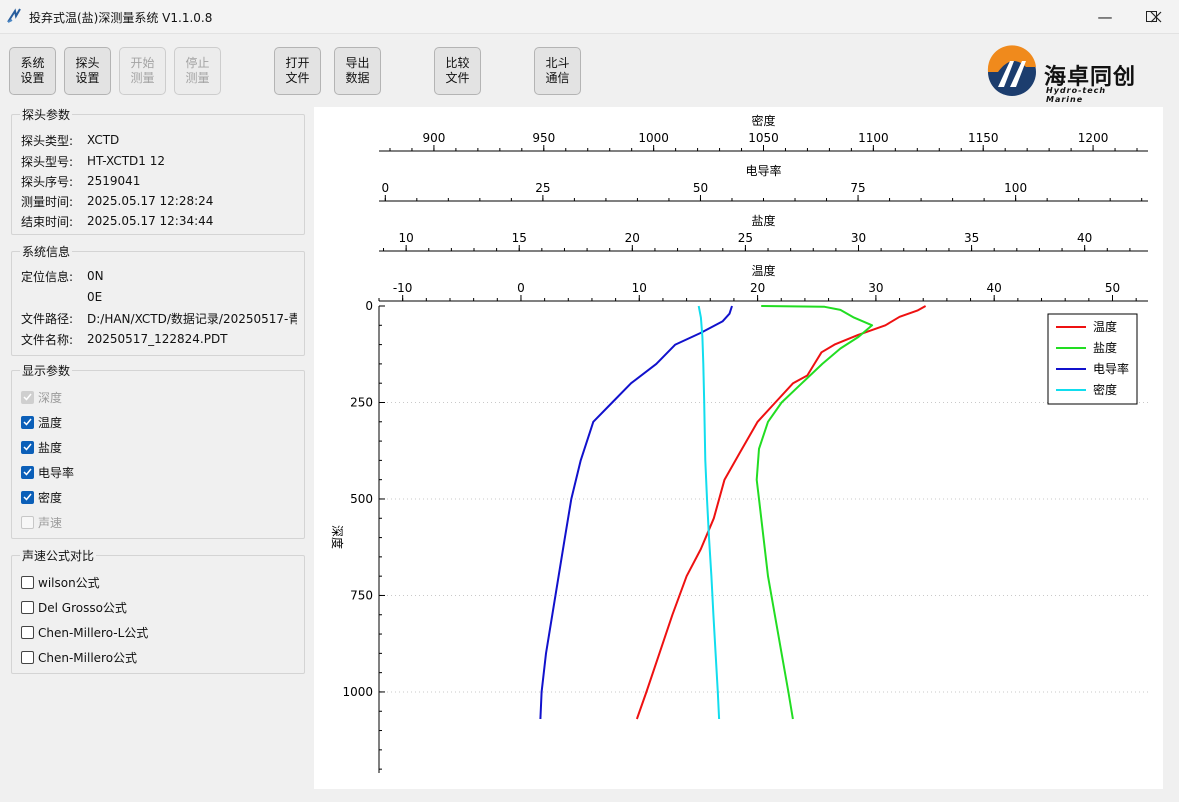  I want to click on chen-millero-formula-label: Chen-Millero公式, so click(88, 657).